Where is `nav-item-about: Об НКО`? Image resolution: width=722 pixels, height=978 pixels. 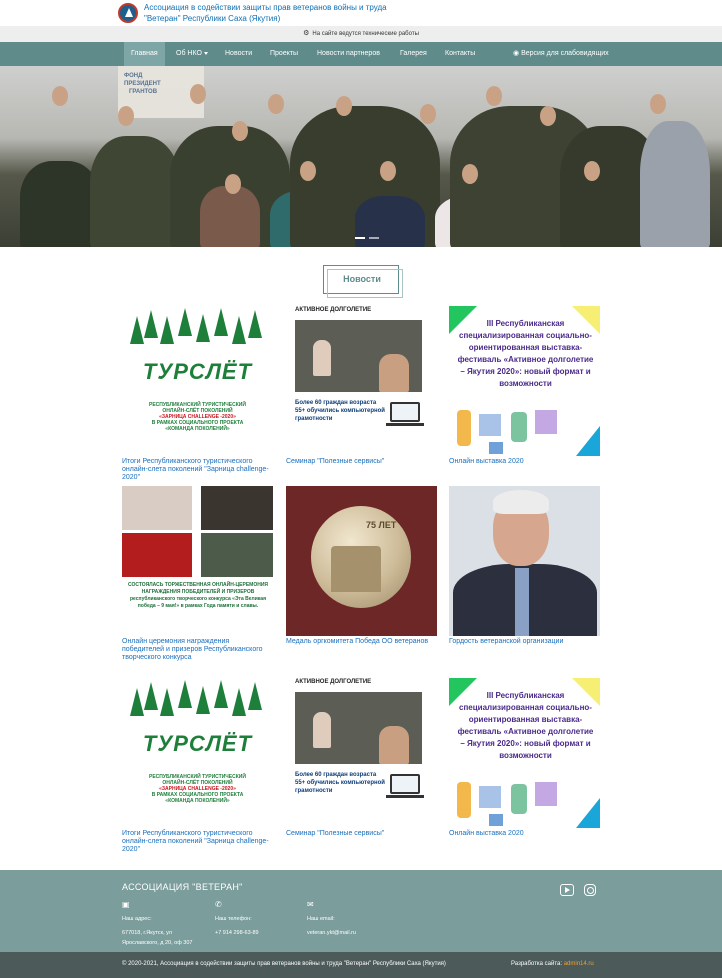 nav-item-about: Об НКО is located at coordinates (192, 54).